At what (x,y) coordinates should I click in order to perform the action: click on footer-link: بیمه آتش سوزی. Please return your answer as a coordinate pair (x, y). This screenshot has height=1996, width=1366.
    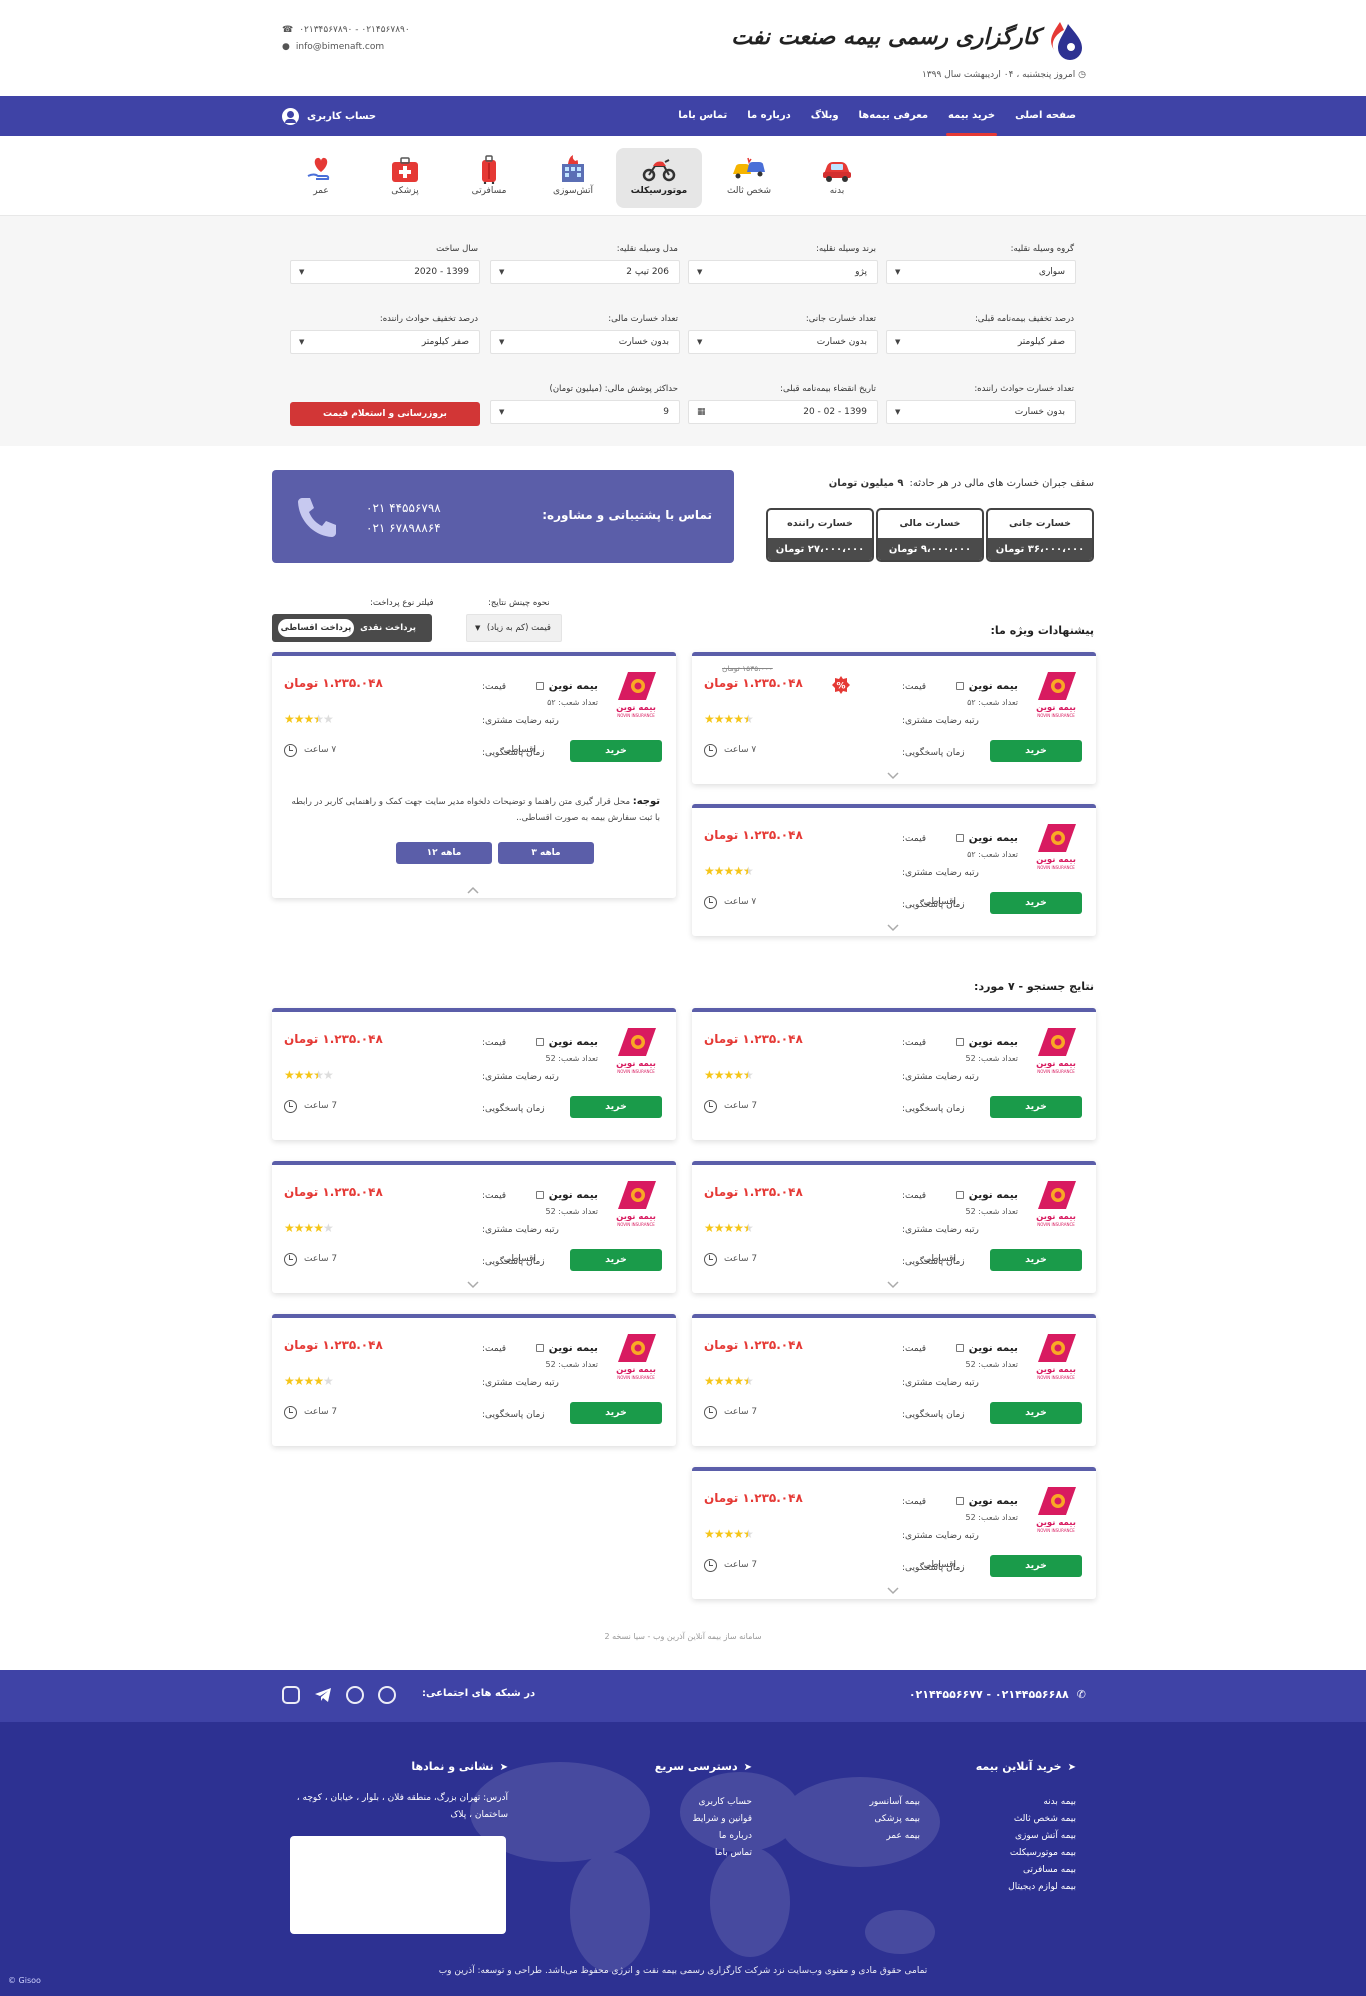
    Looking at the image, I should click on (1042, 1836).